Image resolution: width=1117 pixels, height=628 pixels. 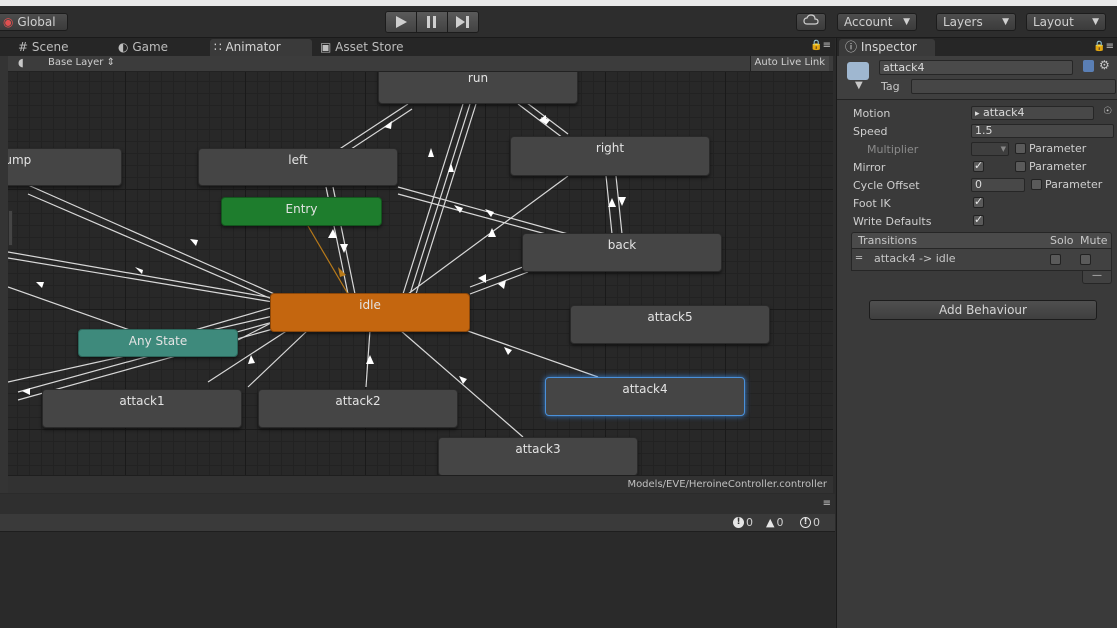 What do you see at coordinates (301, 211) in the screenshot?
I see `state-node-entry: Entry` at bounding box center [301, 211].